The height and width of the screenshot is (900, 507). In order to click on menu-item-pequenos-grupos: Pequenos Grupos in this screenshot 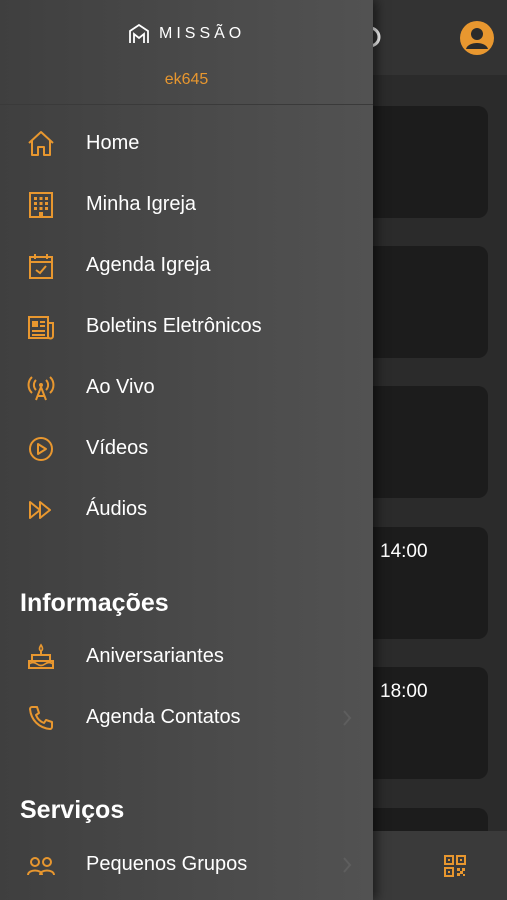, I will do `click(186, 865)`.